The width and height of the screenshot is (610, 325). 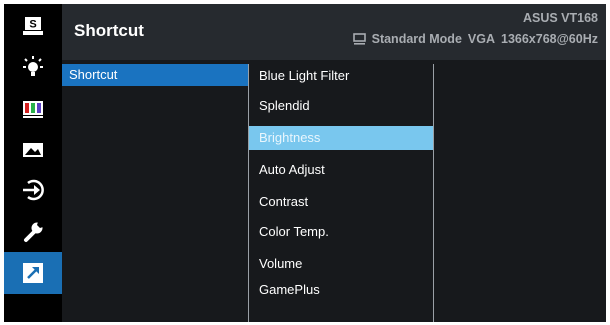 I want to click on monitor-icon, so click(x=359, y=39).